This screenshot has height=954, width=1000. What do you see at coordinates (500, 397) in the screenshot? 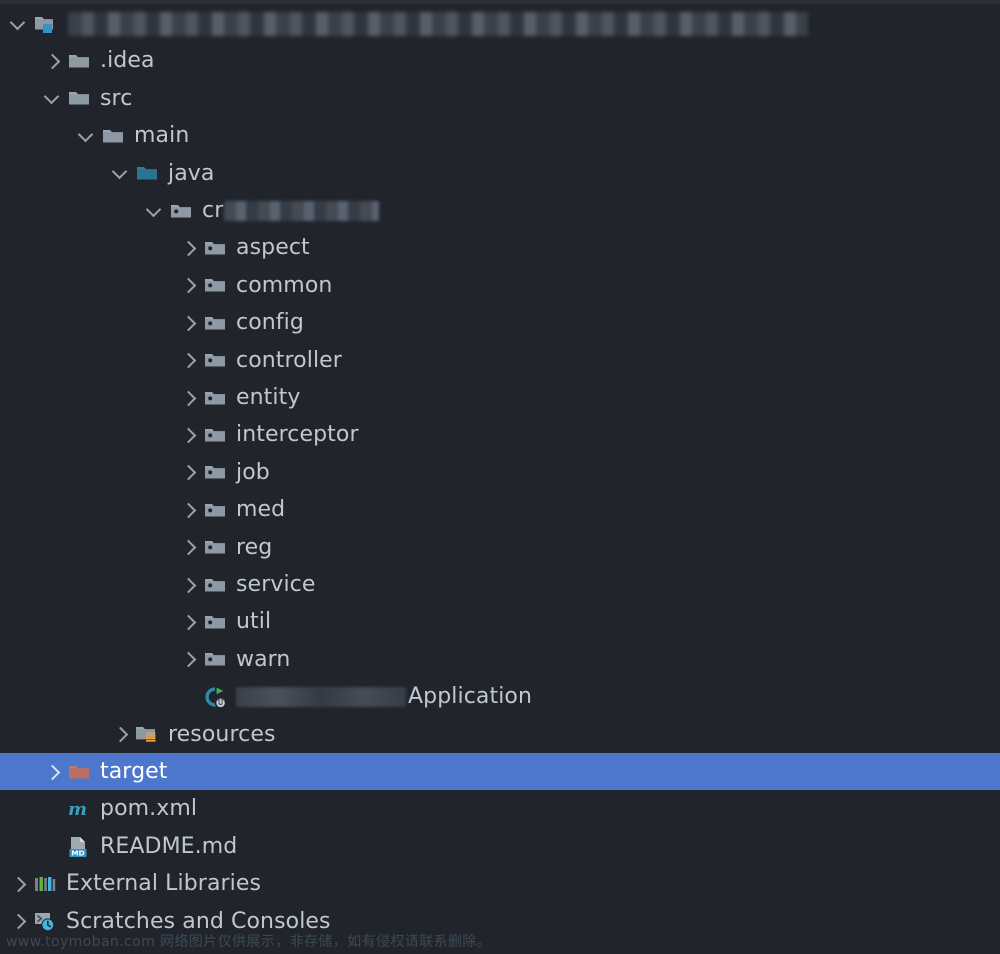
I see `tree-item-entity: entity` at bounding box center [500, 397].